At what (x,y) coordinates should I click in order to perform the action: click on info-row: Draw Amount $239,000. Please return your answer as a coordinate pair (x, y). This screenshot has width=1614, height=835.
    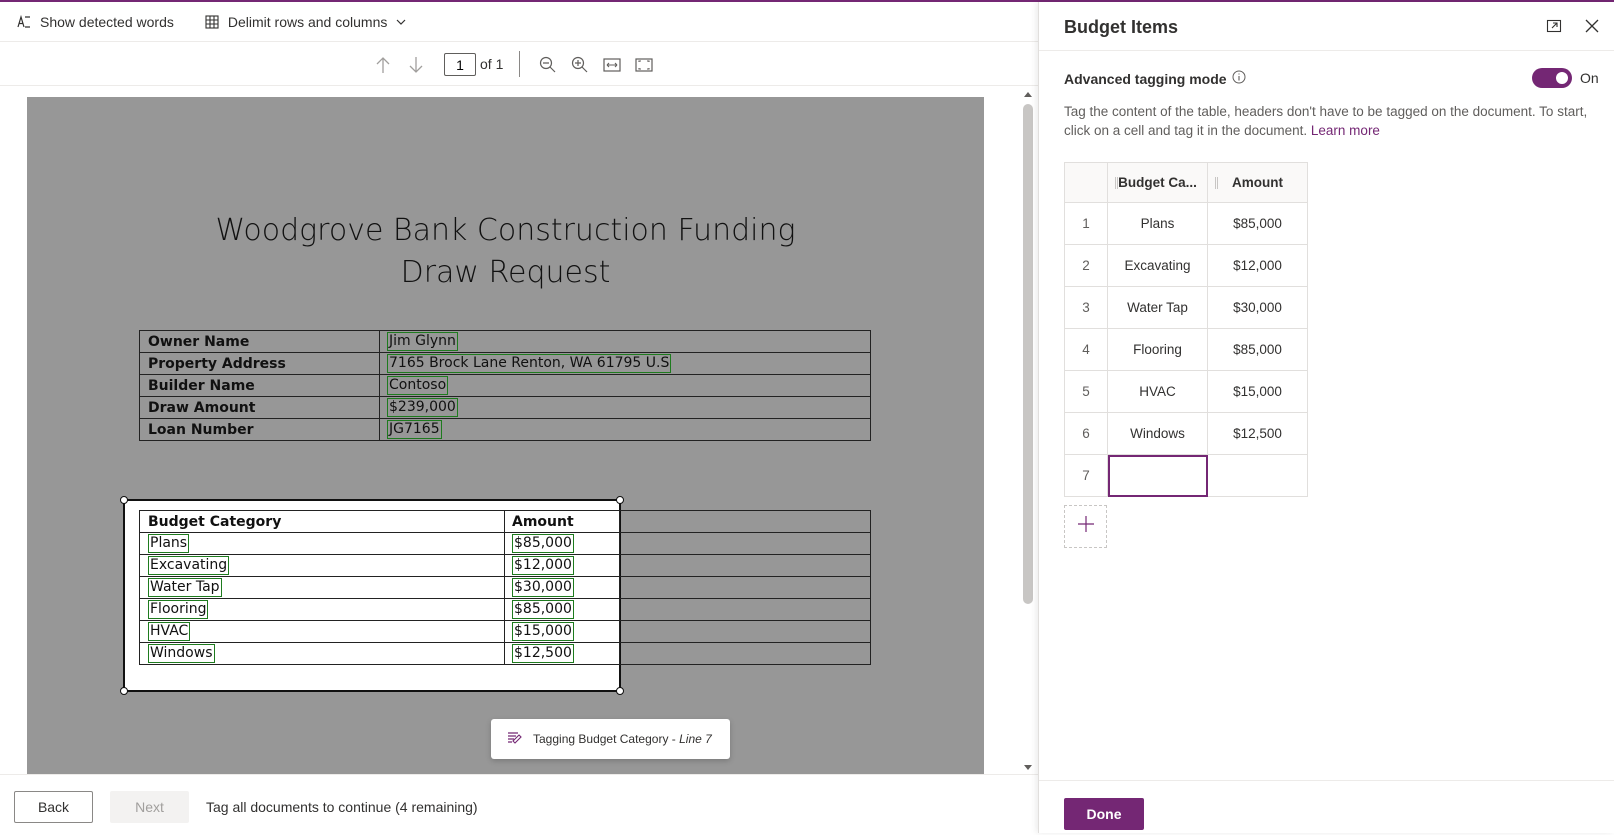
    Looking at the image, I should click on (505, 407).